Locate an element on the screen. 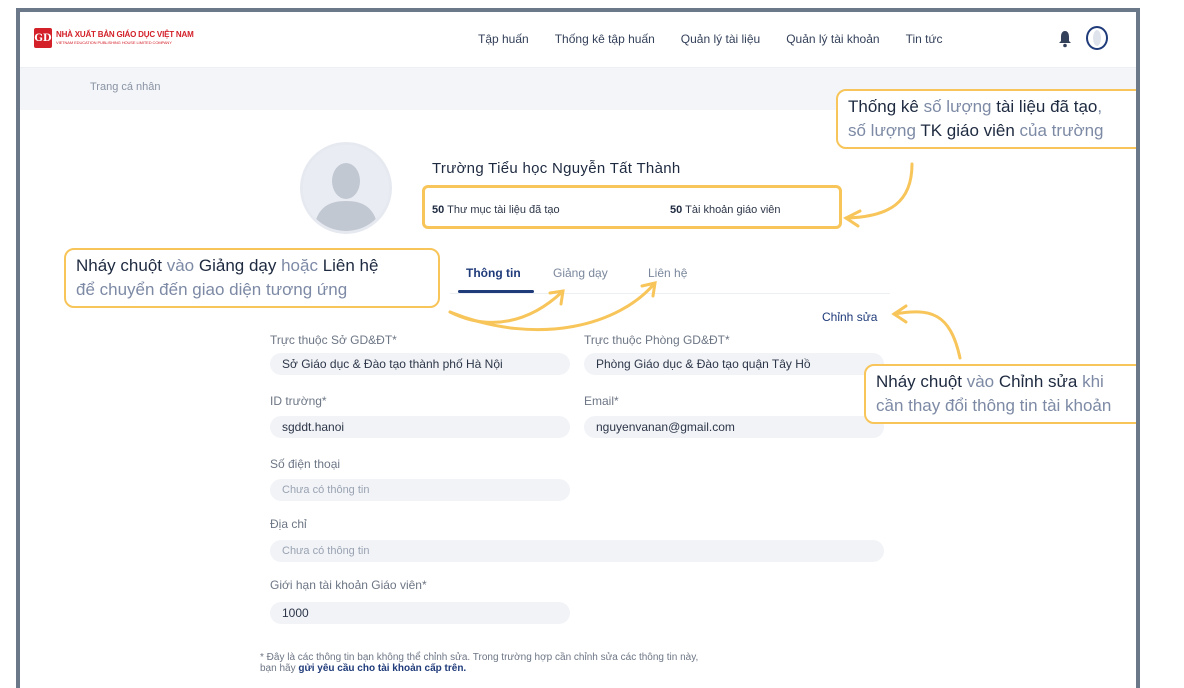  nav-thong-ke-tap-huan: Thống kê tập huấn is located at coordinates (605, 39).